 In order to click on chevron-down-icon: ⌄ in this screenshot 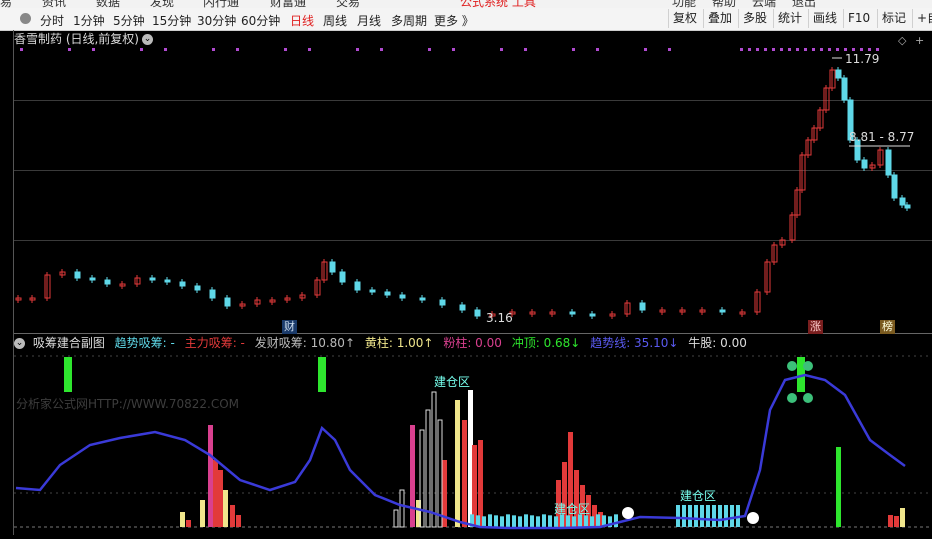, I will do `click(19, 343)`.